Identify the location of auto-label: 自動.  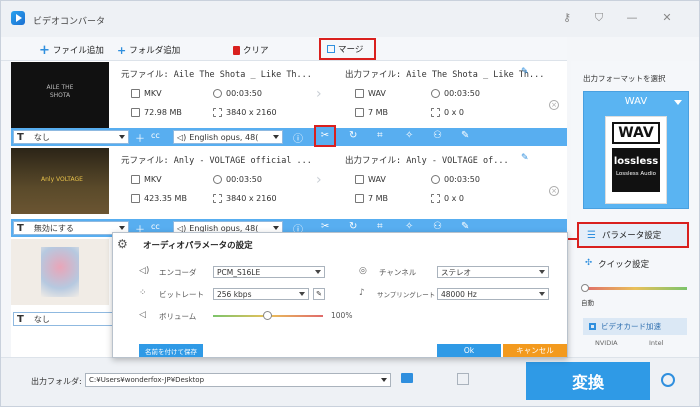
(587, 303).